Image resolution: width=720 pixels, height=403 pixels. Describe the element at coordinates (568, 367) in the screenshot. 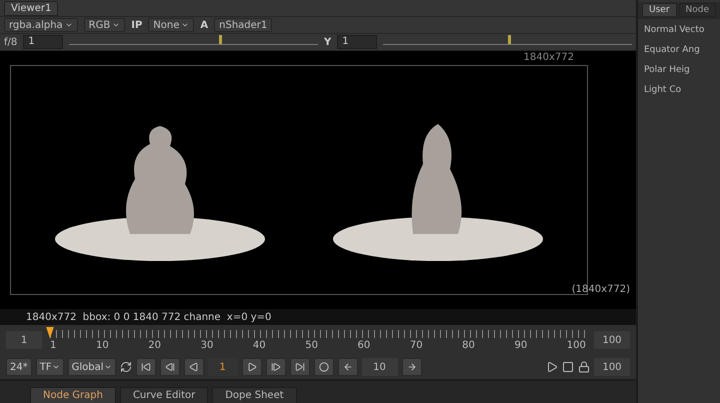

I see `square-icon` at that location.